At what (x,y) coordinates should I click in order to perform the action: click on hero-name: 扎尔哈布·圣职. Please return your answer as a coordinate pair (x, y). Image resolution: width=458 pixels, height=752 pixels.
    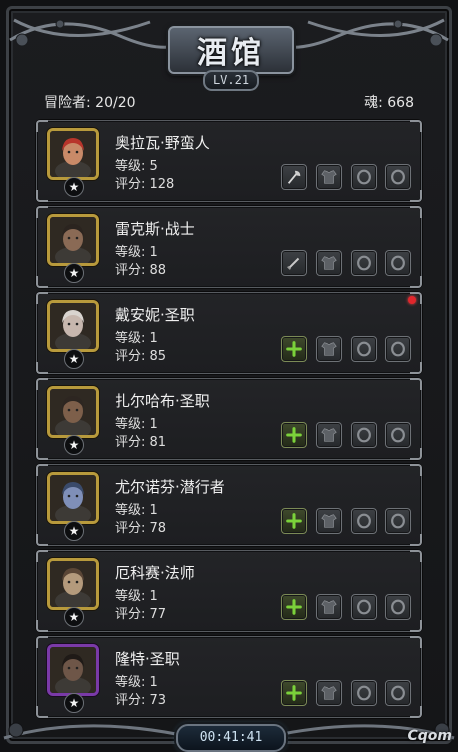
    Looking at the image, I should click on (162, 401).